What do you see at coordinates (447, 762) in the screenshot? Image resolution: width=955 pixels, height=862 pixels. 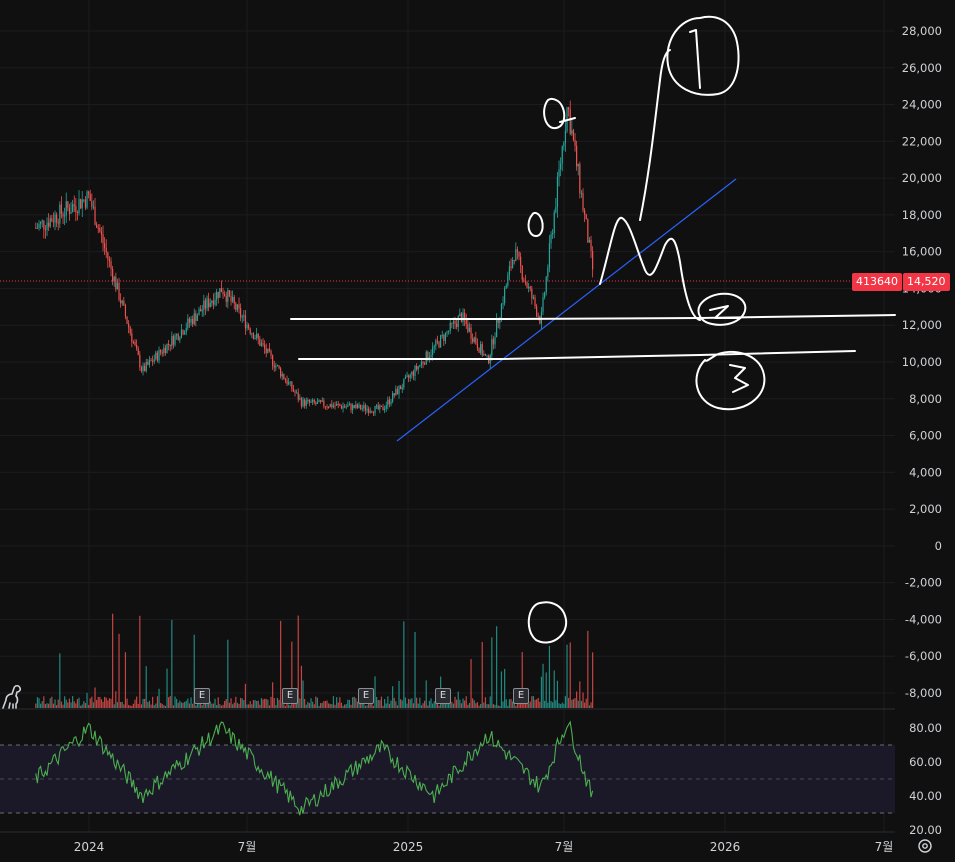 I see `rsi-pane` at bounding box center [447, 762].